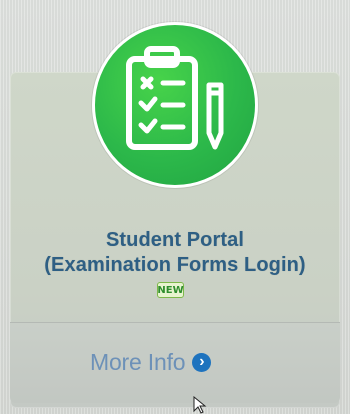  Describe the element at coordinates (175, 253) in the screenshot. I see `portal-title: Student Portal (Examination Forms Login)` at that location.